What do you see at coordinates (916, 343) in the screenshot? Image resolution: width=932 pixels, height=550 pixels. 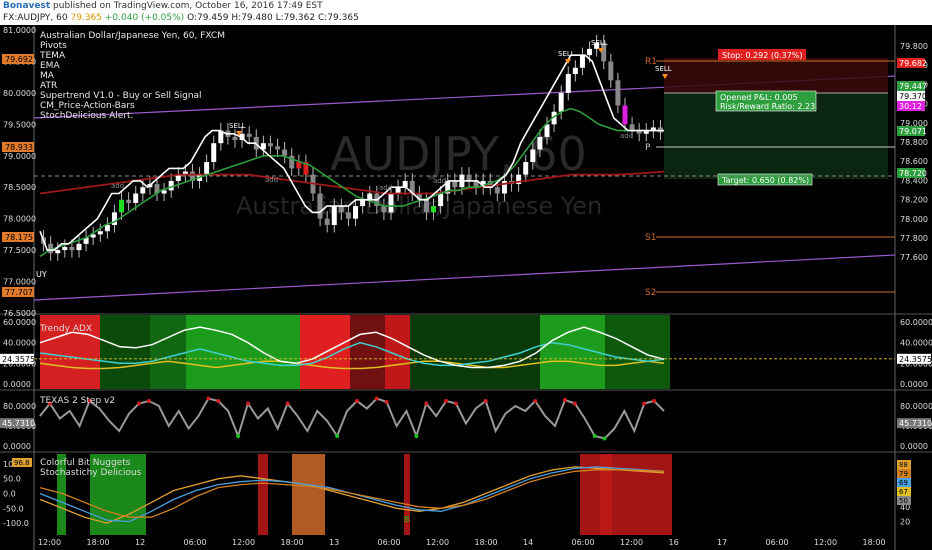 I see `adx-right-tick: 40.0000` at bounding box center [916, 343].